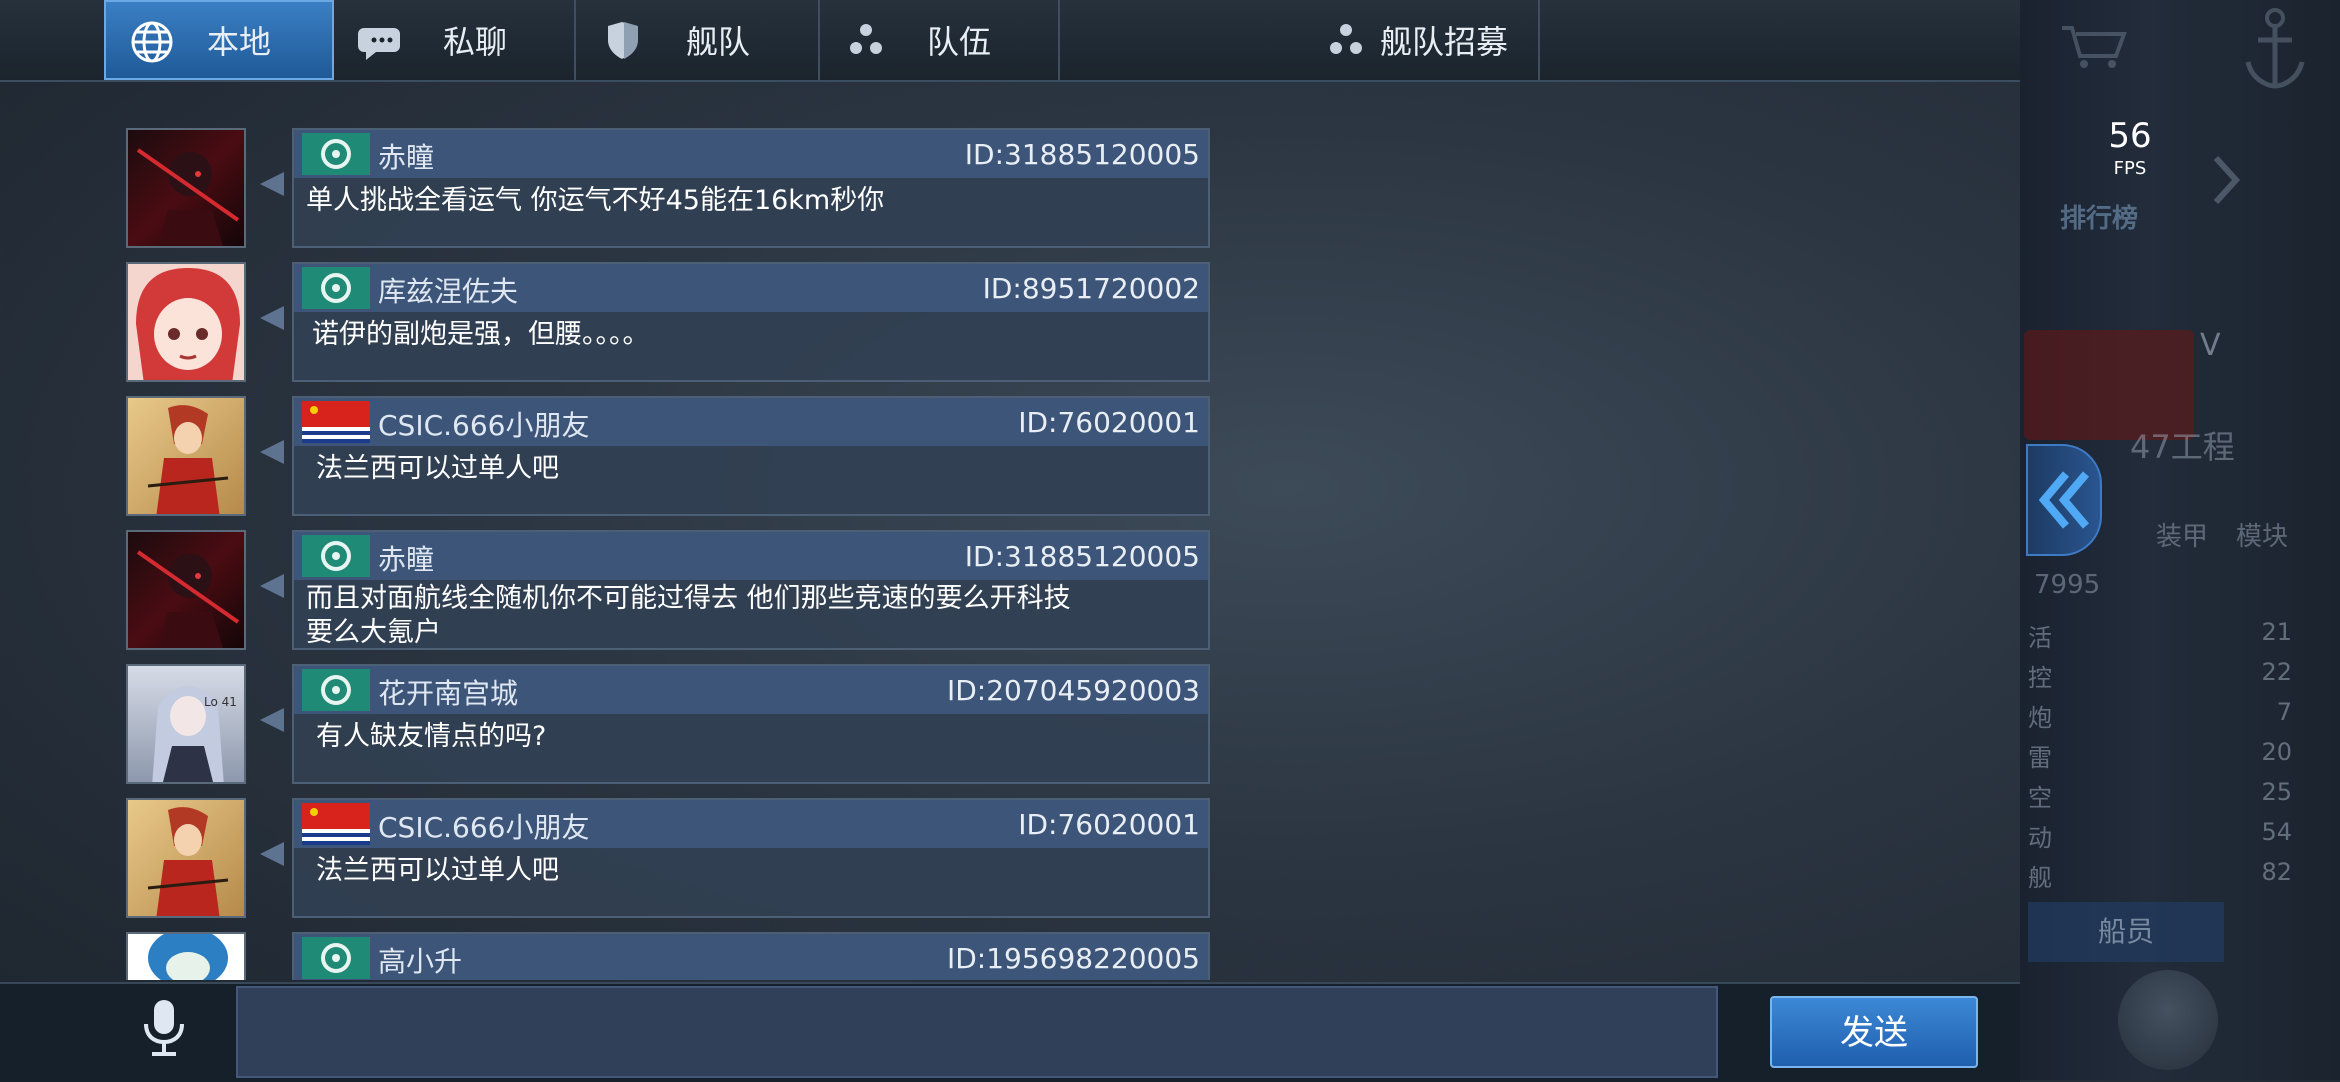  What do you see at coordinates (2067, 585) in the screenshot?
I see `ship-total-value: 7995` at bounding box center [2067, 585].